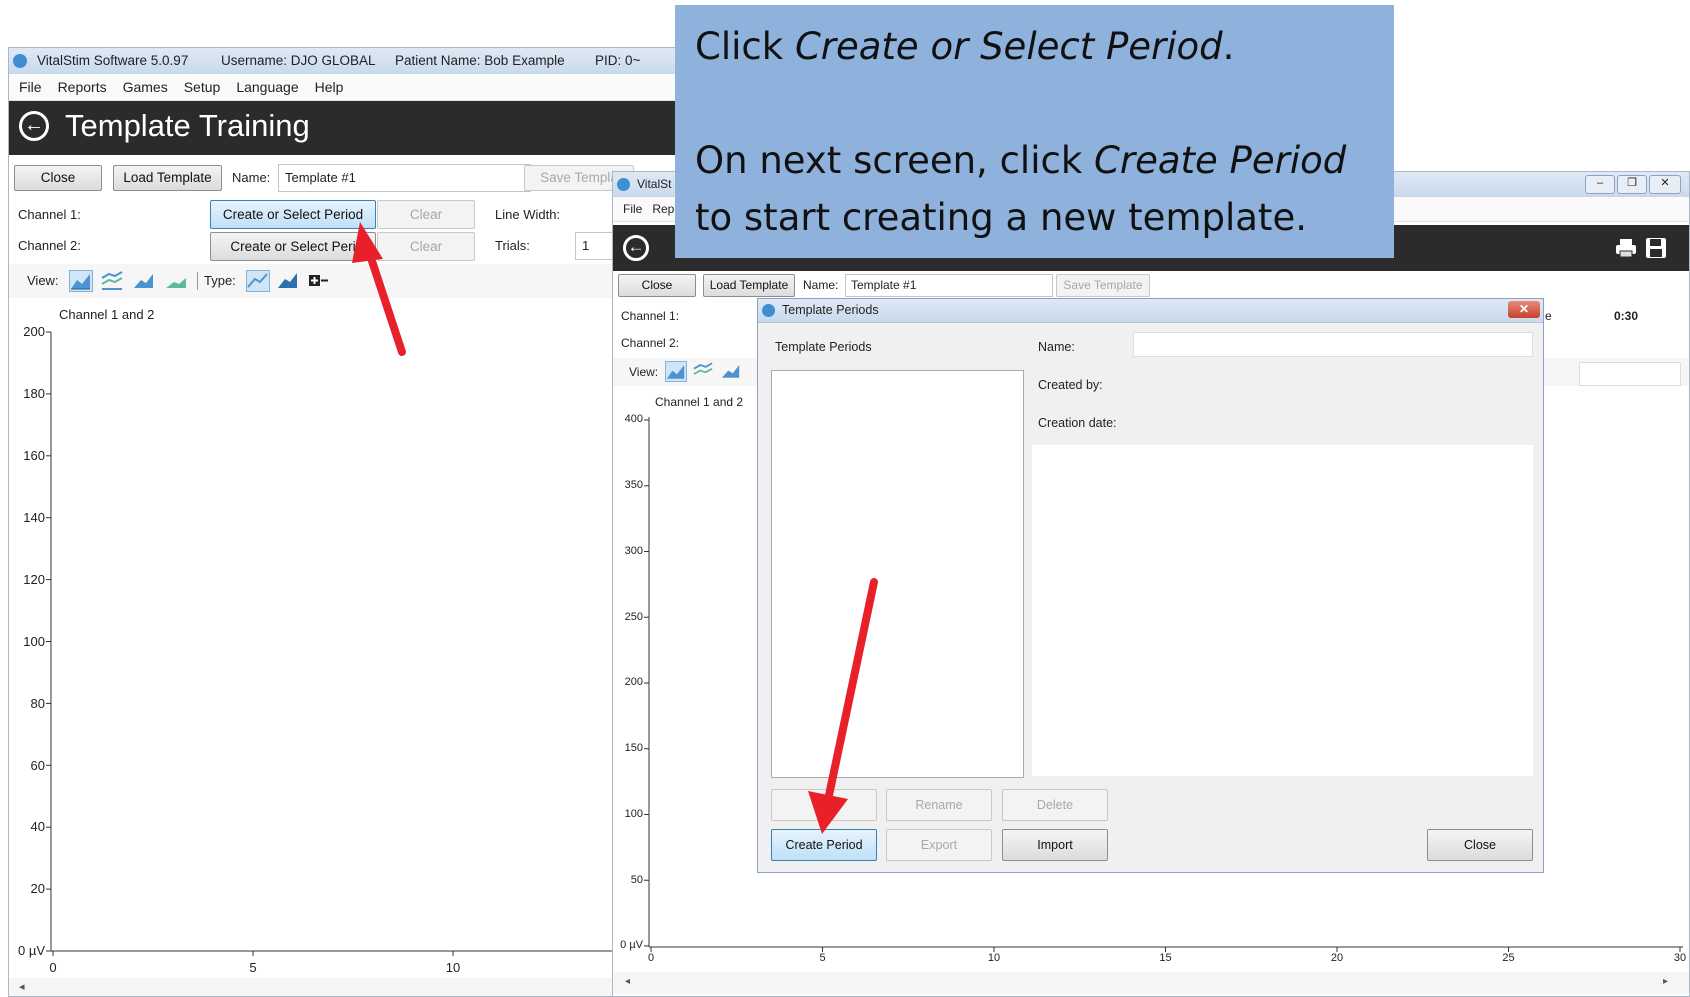 The image size is (1690, 997). Describe the element at coordinates (830, 310) in the screenshot. I see `dialog-title: Template Periods` at that location.